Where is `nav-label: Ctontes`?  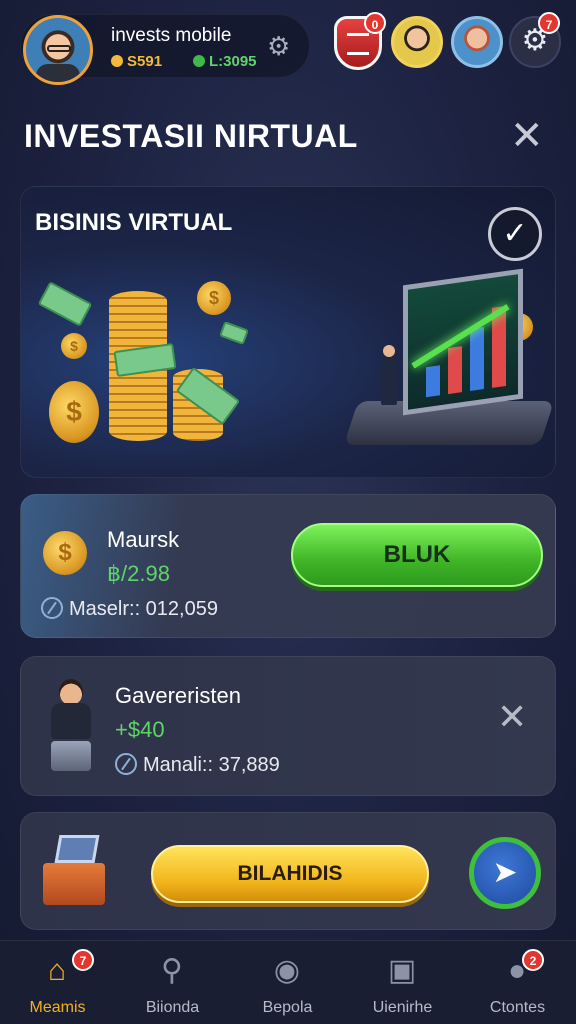
nav-label: Ctontes is located at coordinates (517, 1007).